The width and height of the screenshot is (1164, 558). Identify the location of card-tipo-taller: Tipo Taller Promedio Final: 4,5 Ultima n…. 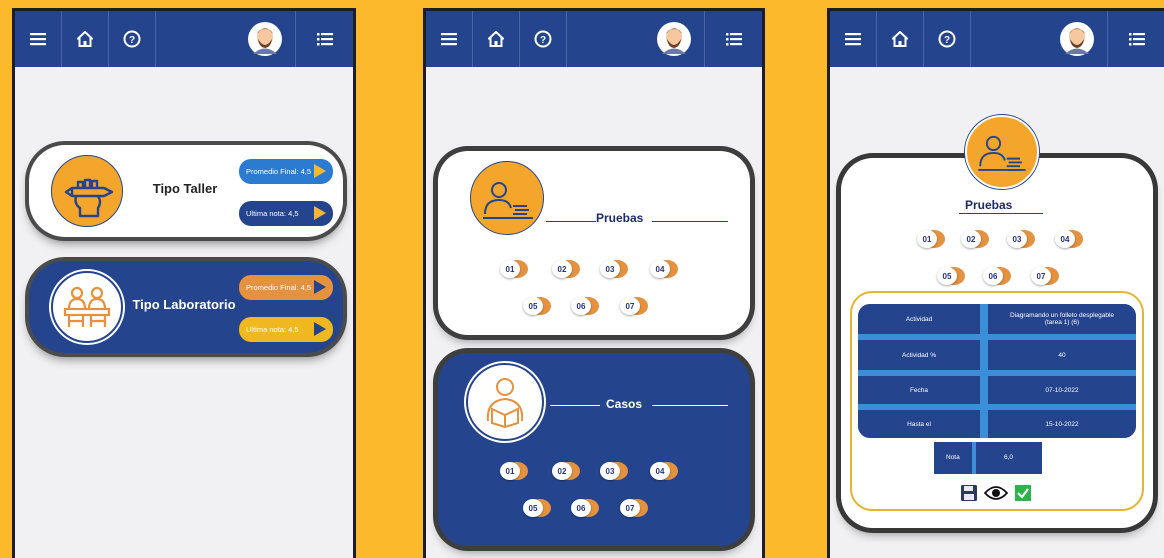
(186, 191).